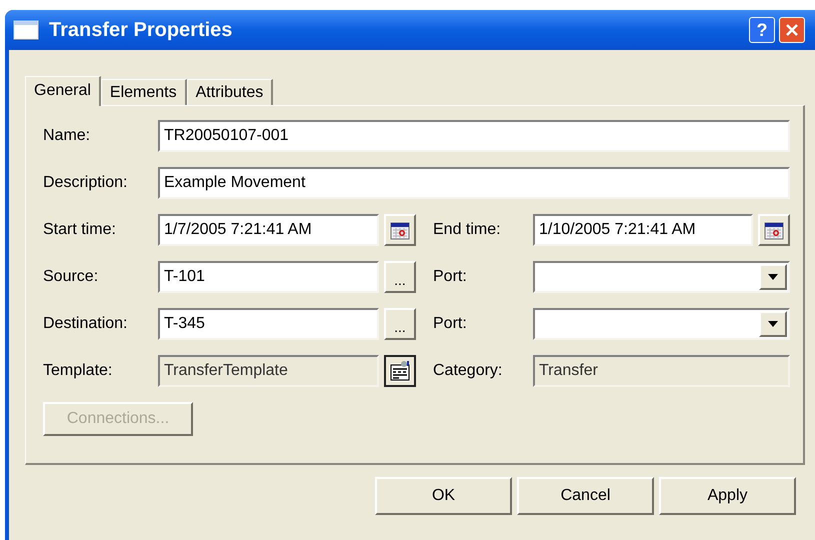  What do you see at coordinates (141, 30) in the screenshot?
I see `window-title: Transfer Properties` at bounding box center [141, 30].